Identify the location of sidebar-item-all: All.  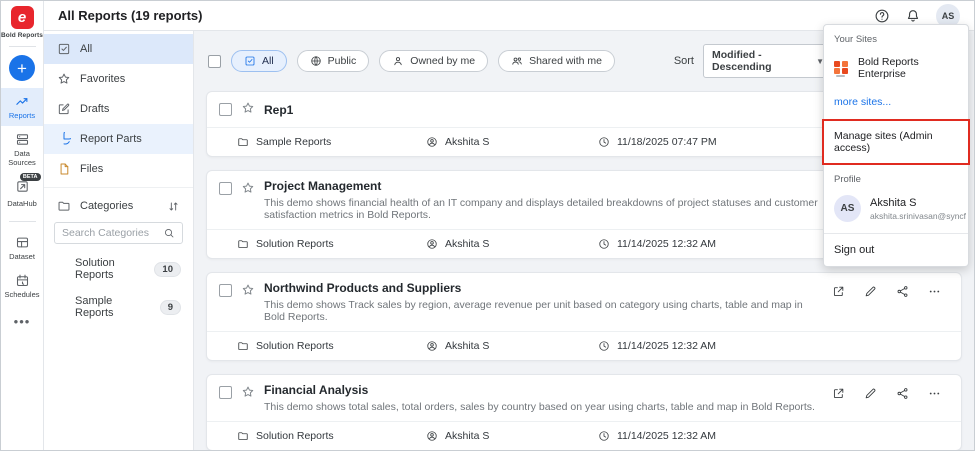
(118, 49).